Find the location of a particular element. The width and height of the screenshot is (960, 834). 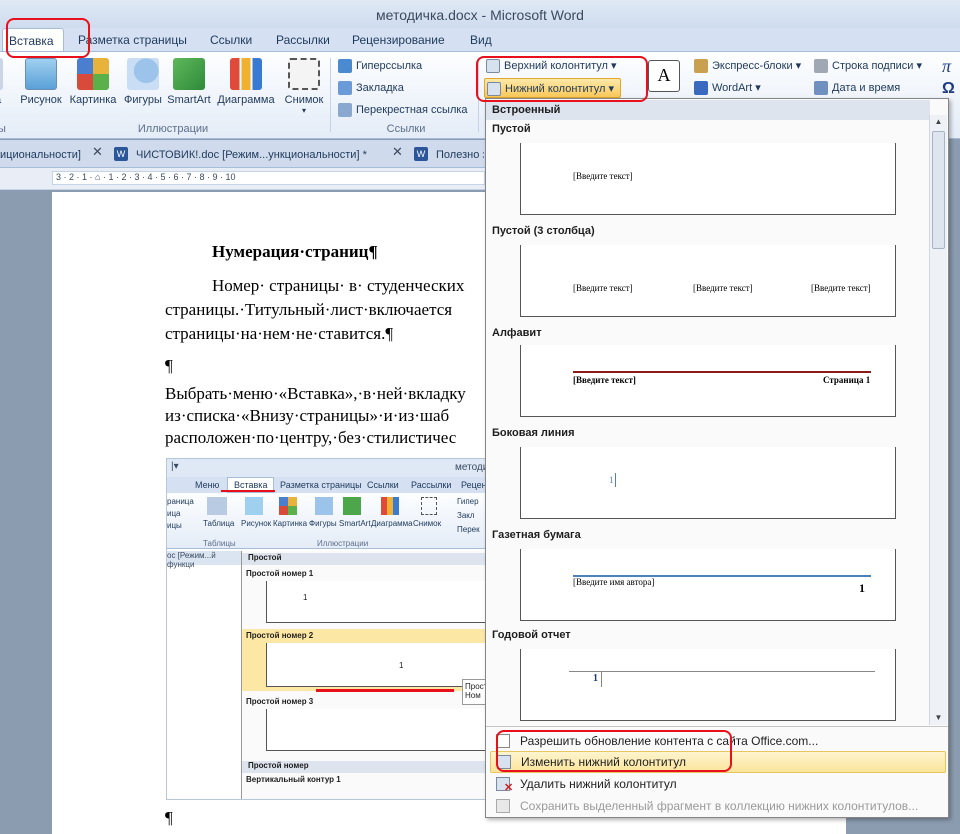

gallery-item-title: Боковая линия is located at coordinates (533, 433).